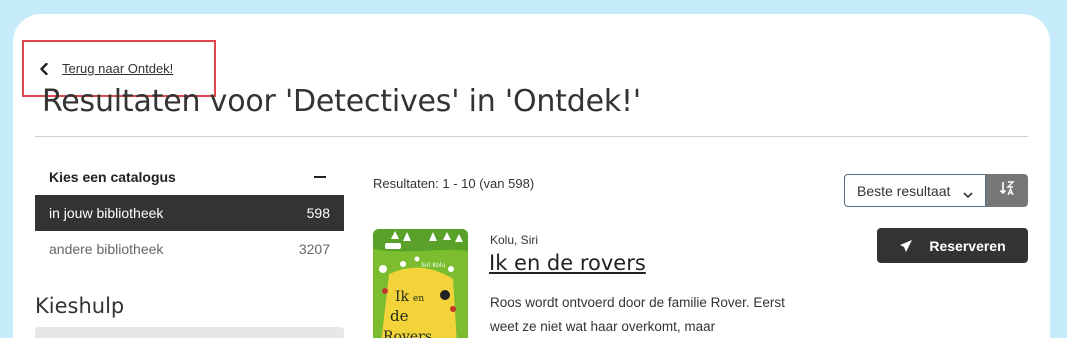 The height and width of the screenshot is (338, 1067). What do you see at coordinates (407, 333) in the screenshot?
I see `svg-text: Rovers` at bounding box center [407, 333].